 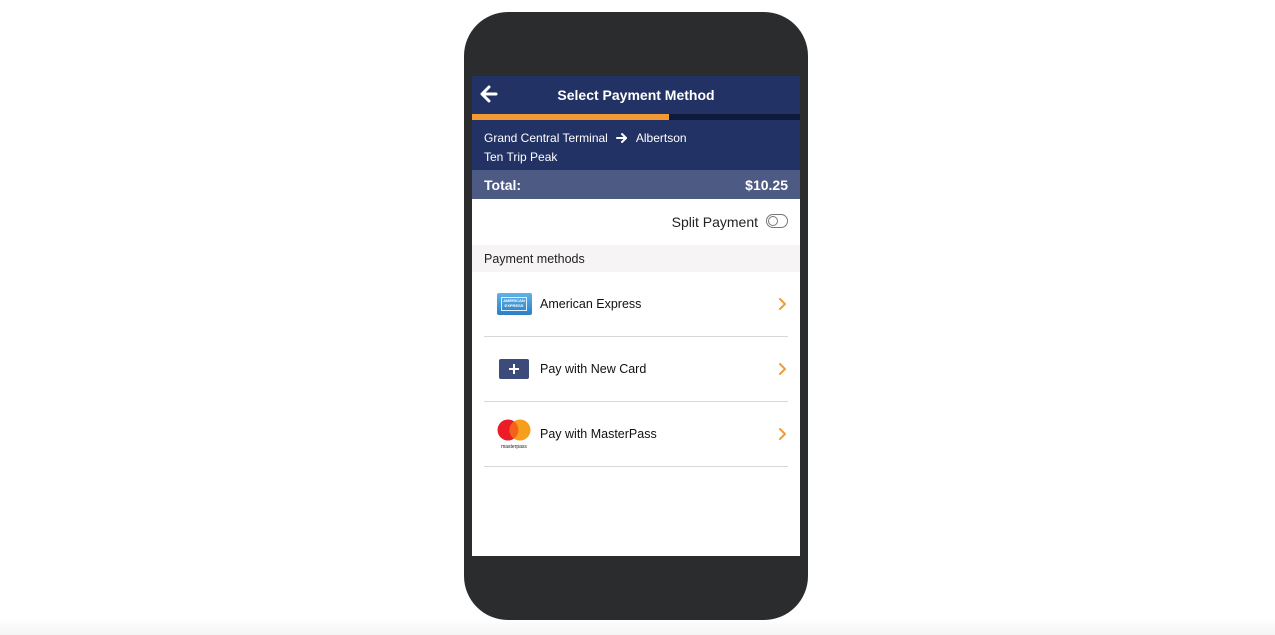 I want to click on page-background-shade, so click(x=637, y=627).